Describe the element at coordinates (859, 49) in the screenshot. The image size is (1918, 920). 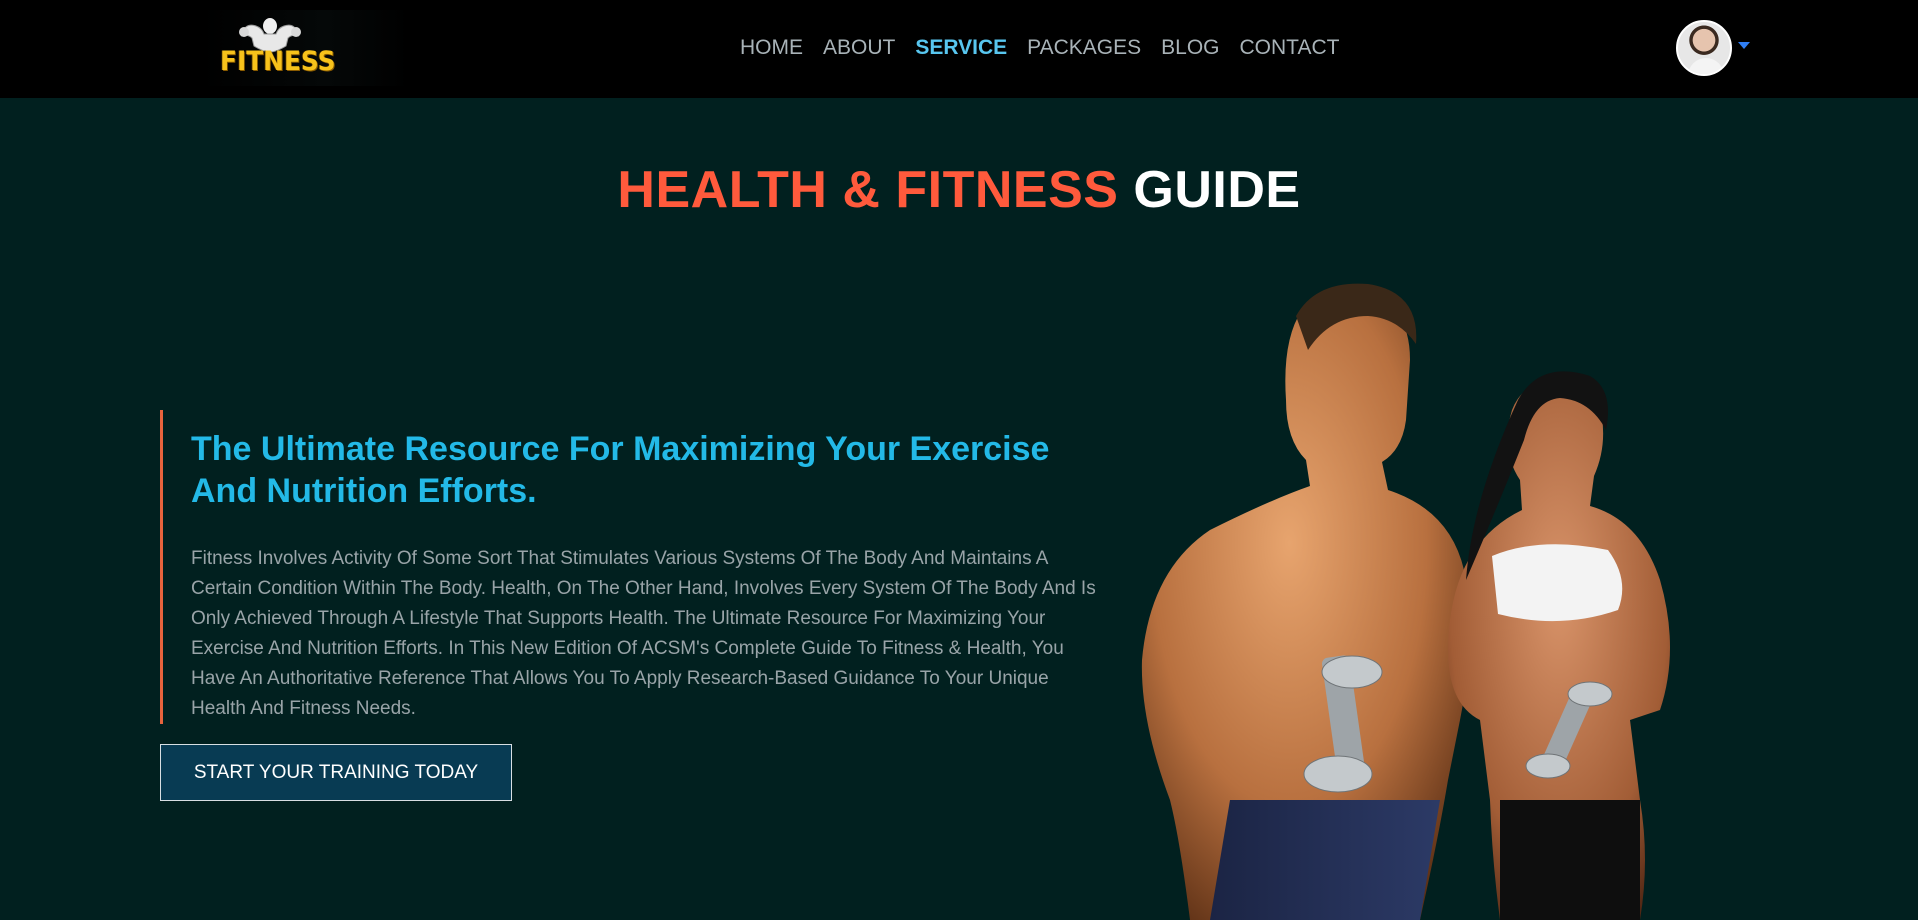
I see `nav-about: ABOUT` at that location.